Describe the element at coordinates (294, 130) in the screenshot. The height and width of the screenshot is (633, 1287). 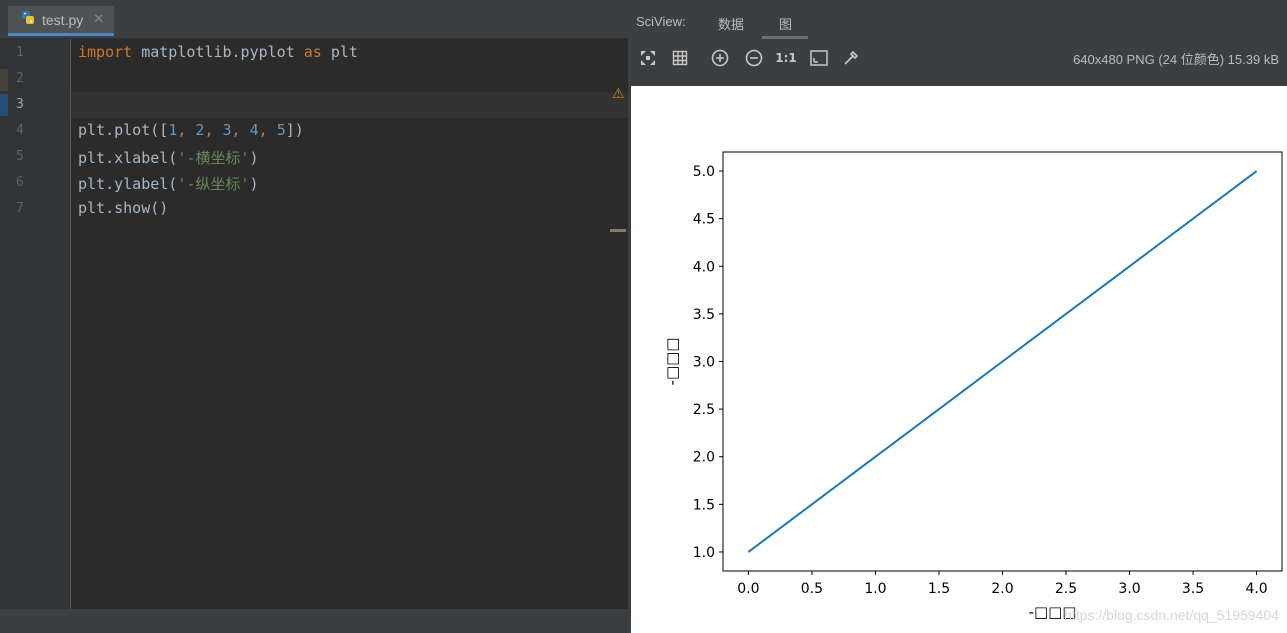
I see `closing-bracket: ])` at that location.